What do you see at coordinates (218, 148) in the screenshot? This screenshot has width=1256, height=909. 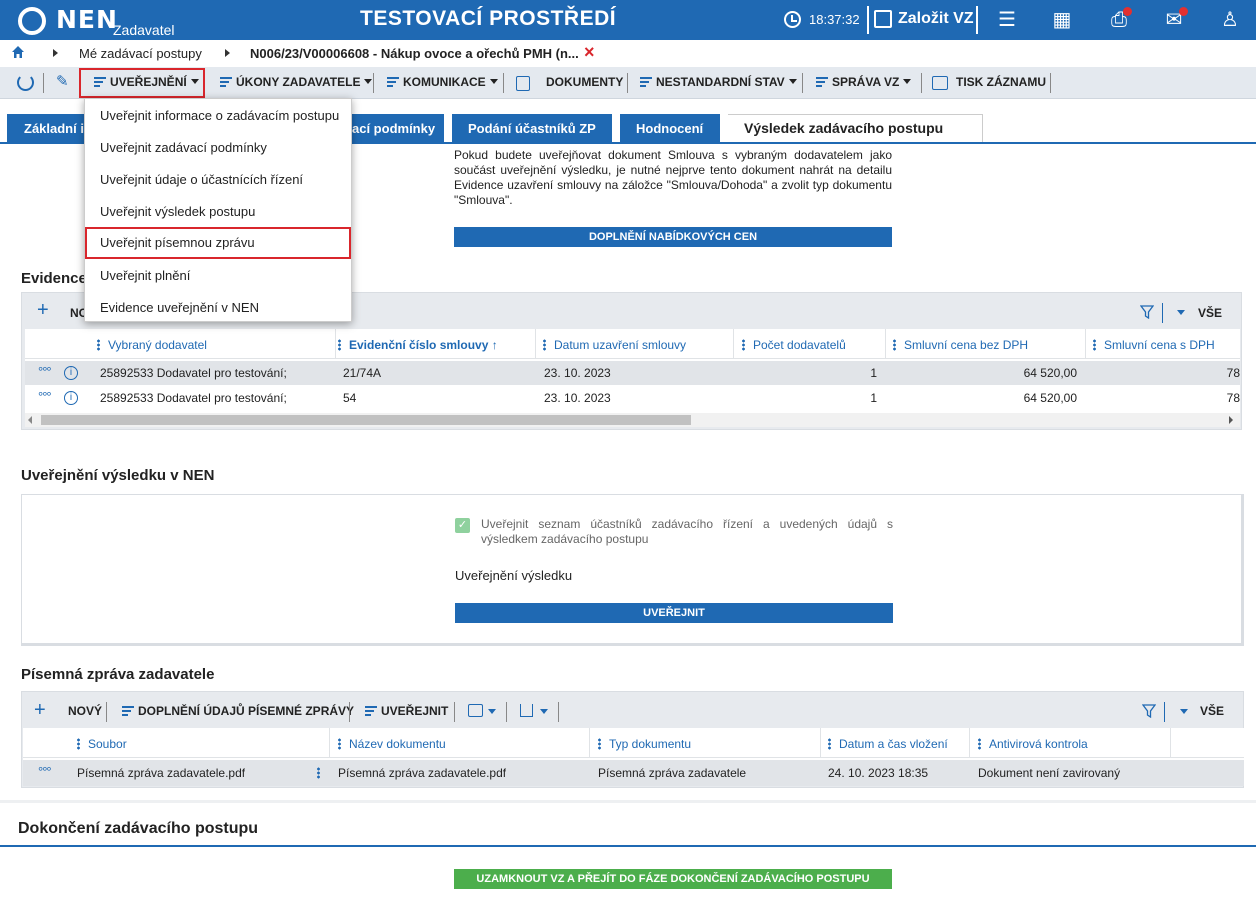 I see `menu-item-zadavaci-podminky: Uveřejnit zadávací podmínky` at bounding box center [218, 148].